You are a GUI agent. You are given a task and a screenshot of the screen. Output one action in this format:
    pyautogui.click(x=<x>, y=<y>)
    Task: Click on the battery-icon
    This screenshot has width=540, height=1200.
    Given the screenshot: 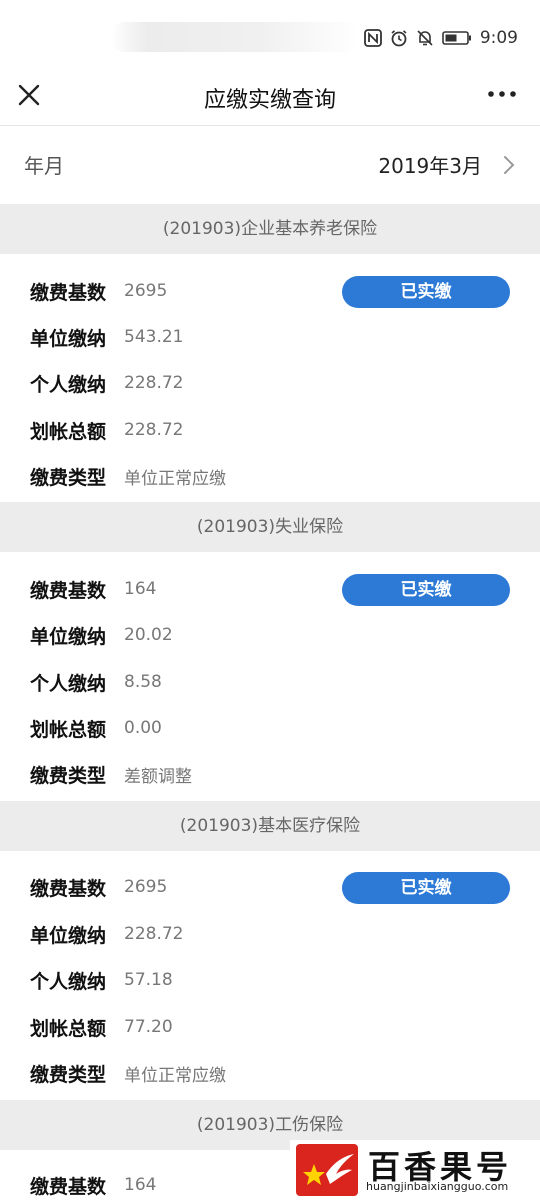 What is the action you would take?
    pyautogui.click(x=456, y=38)
    